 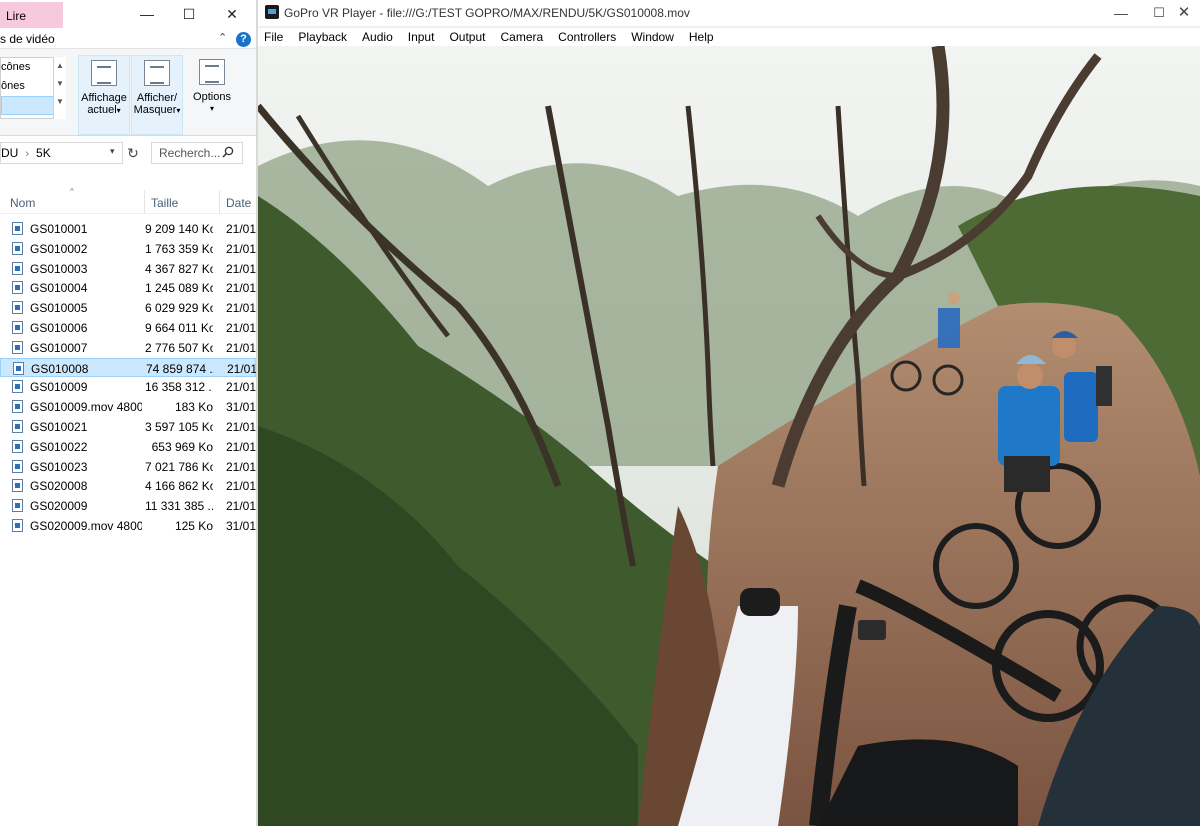 I want to click on maximize-button: ☐, so click(x=189, y=14).